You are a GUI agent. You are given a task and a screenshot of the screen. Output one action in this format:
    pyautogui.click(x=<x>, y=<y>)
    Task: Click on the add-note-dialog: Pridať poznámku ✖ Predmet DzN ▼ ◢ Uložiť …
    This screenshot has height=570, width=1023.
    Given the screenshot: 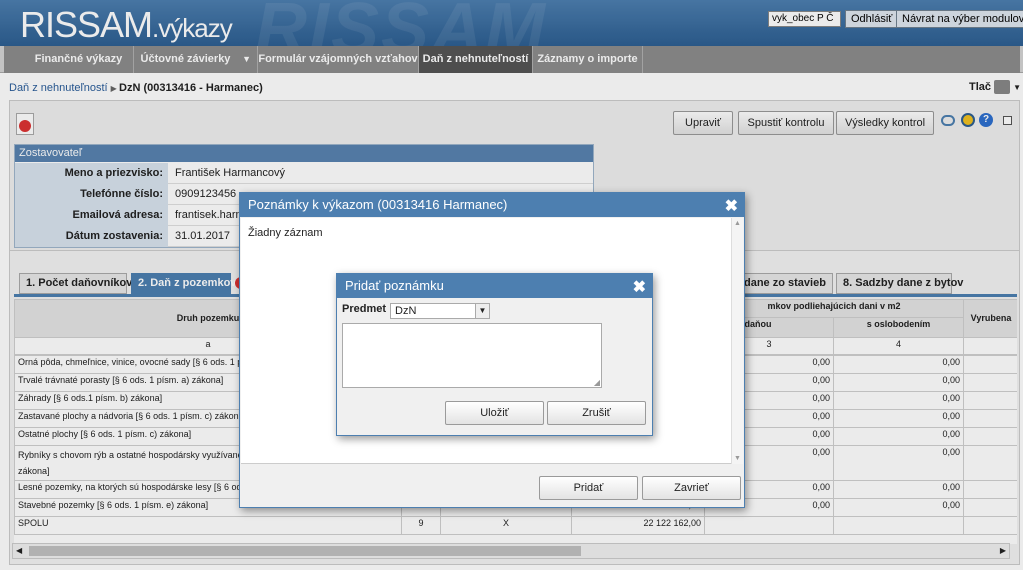 What is the action you would take?
    pyautogui.click(x=494, y=354)
    